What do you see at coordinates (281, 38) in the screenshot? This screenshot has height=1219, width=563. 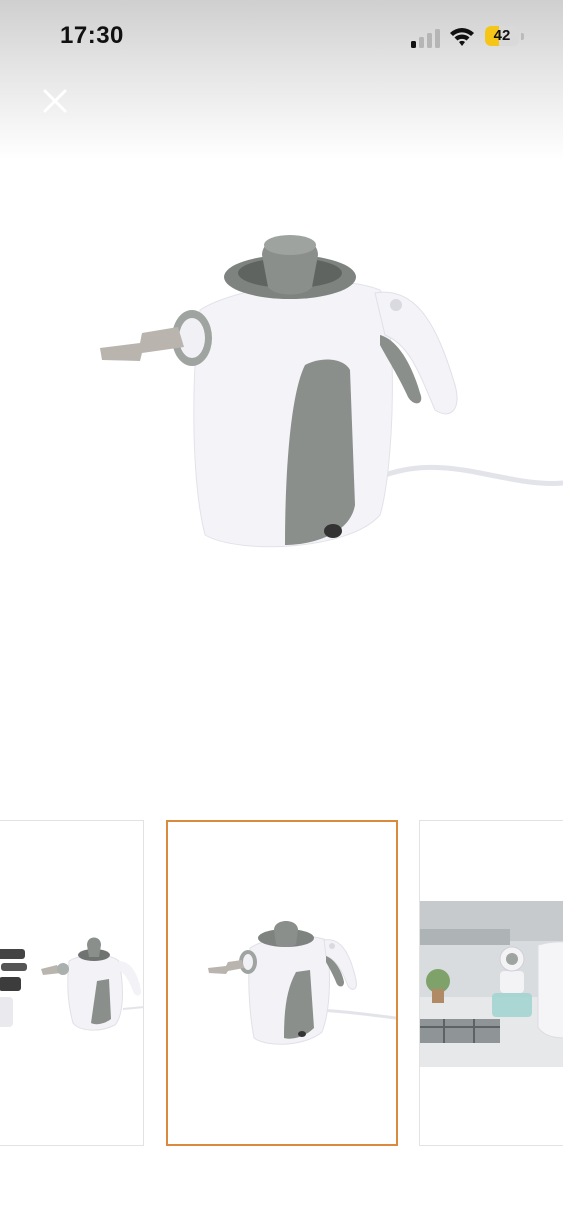 I see `status-bar: 17:30 42` at bounding box center [281, 38].